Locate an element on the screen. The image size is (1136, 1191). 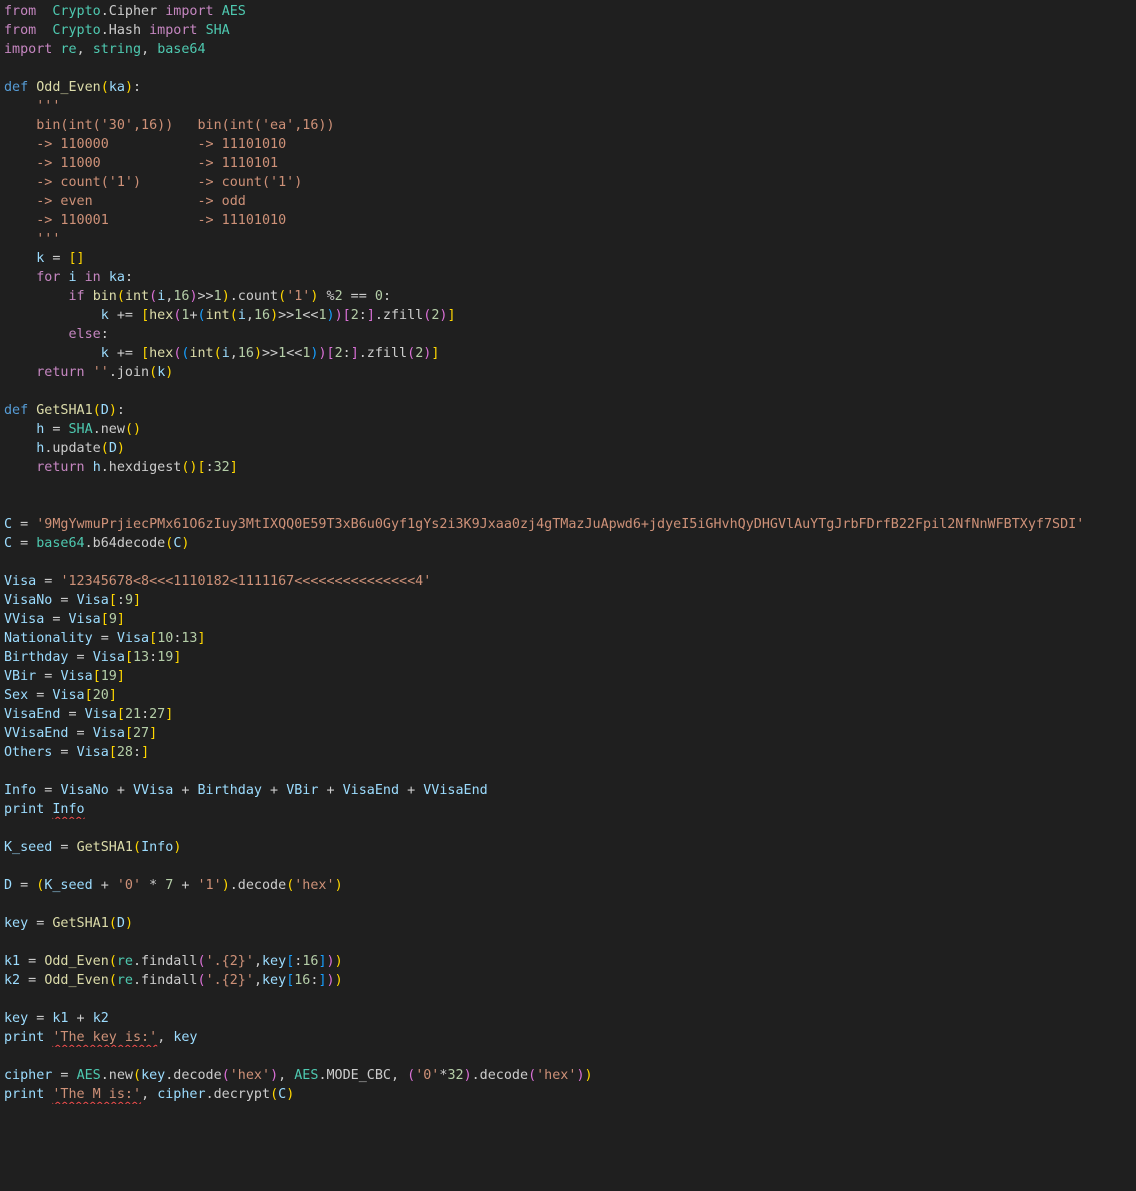
code-line: -> 110000 -> 11101010 is located at coordinates (570, 144).